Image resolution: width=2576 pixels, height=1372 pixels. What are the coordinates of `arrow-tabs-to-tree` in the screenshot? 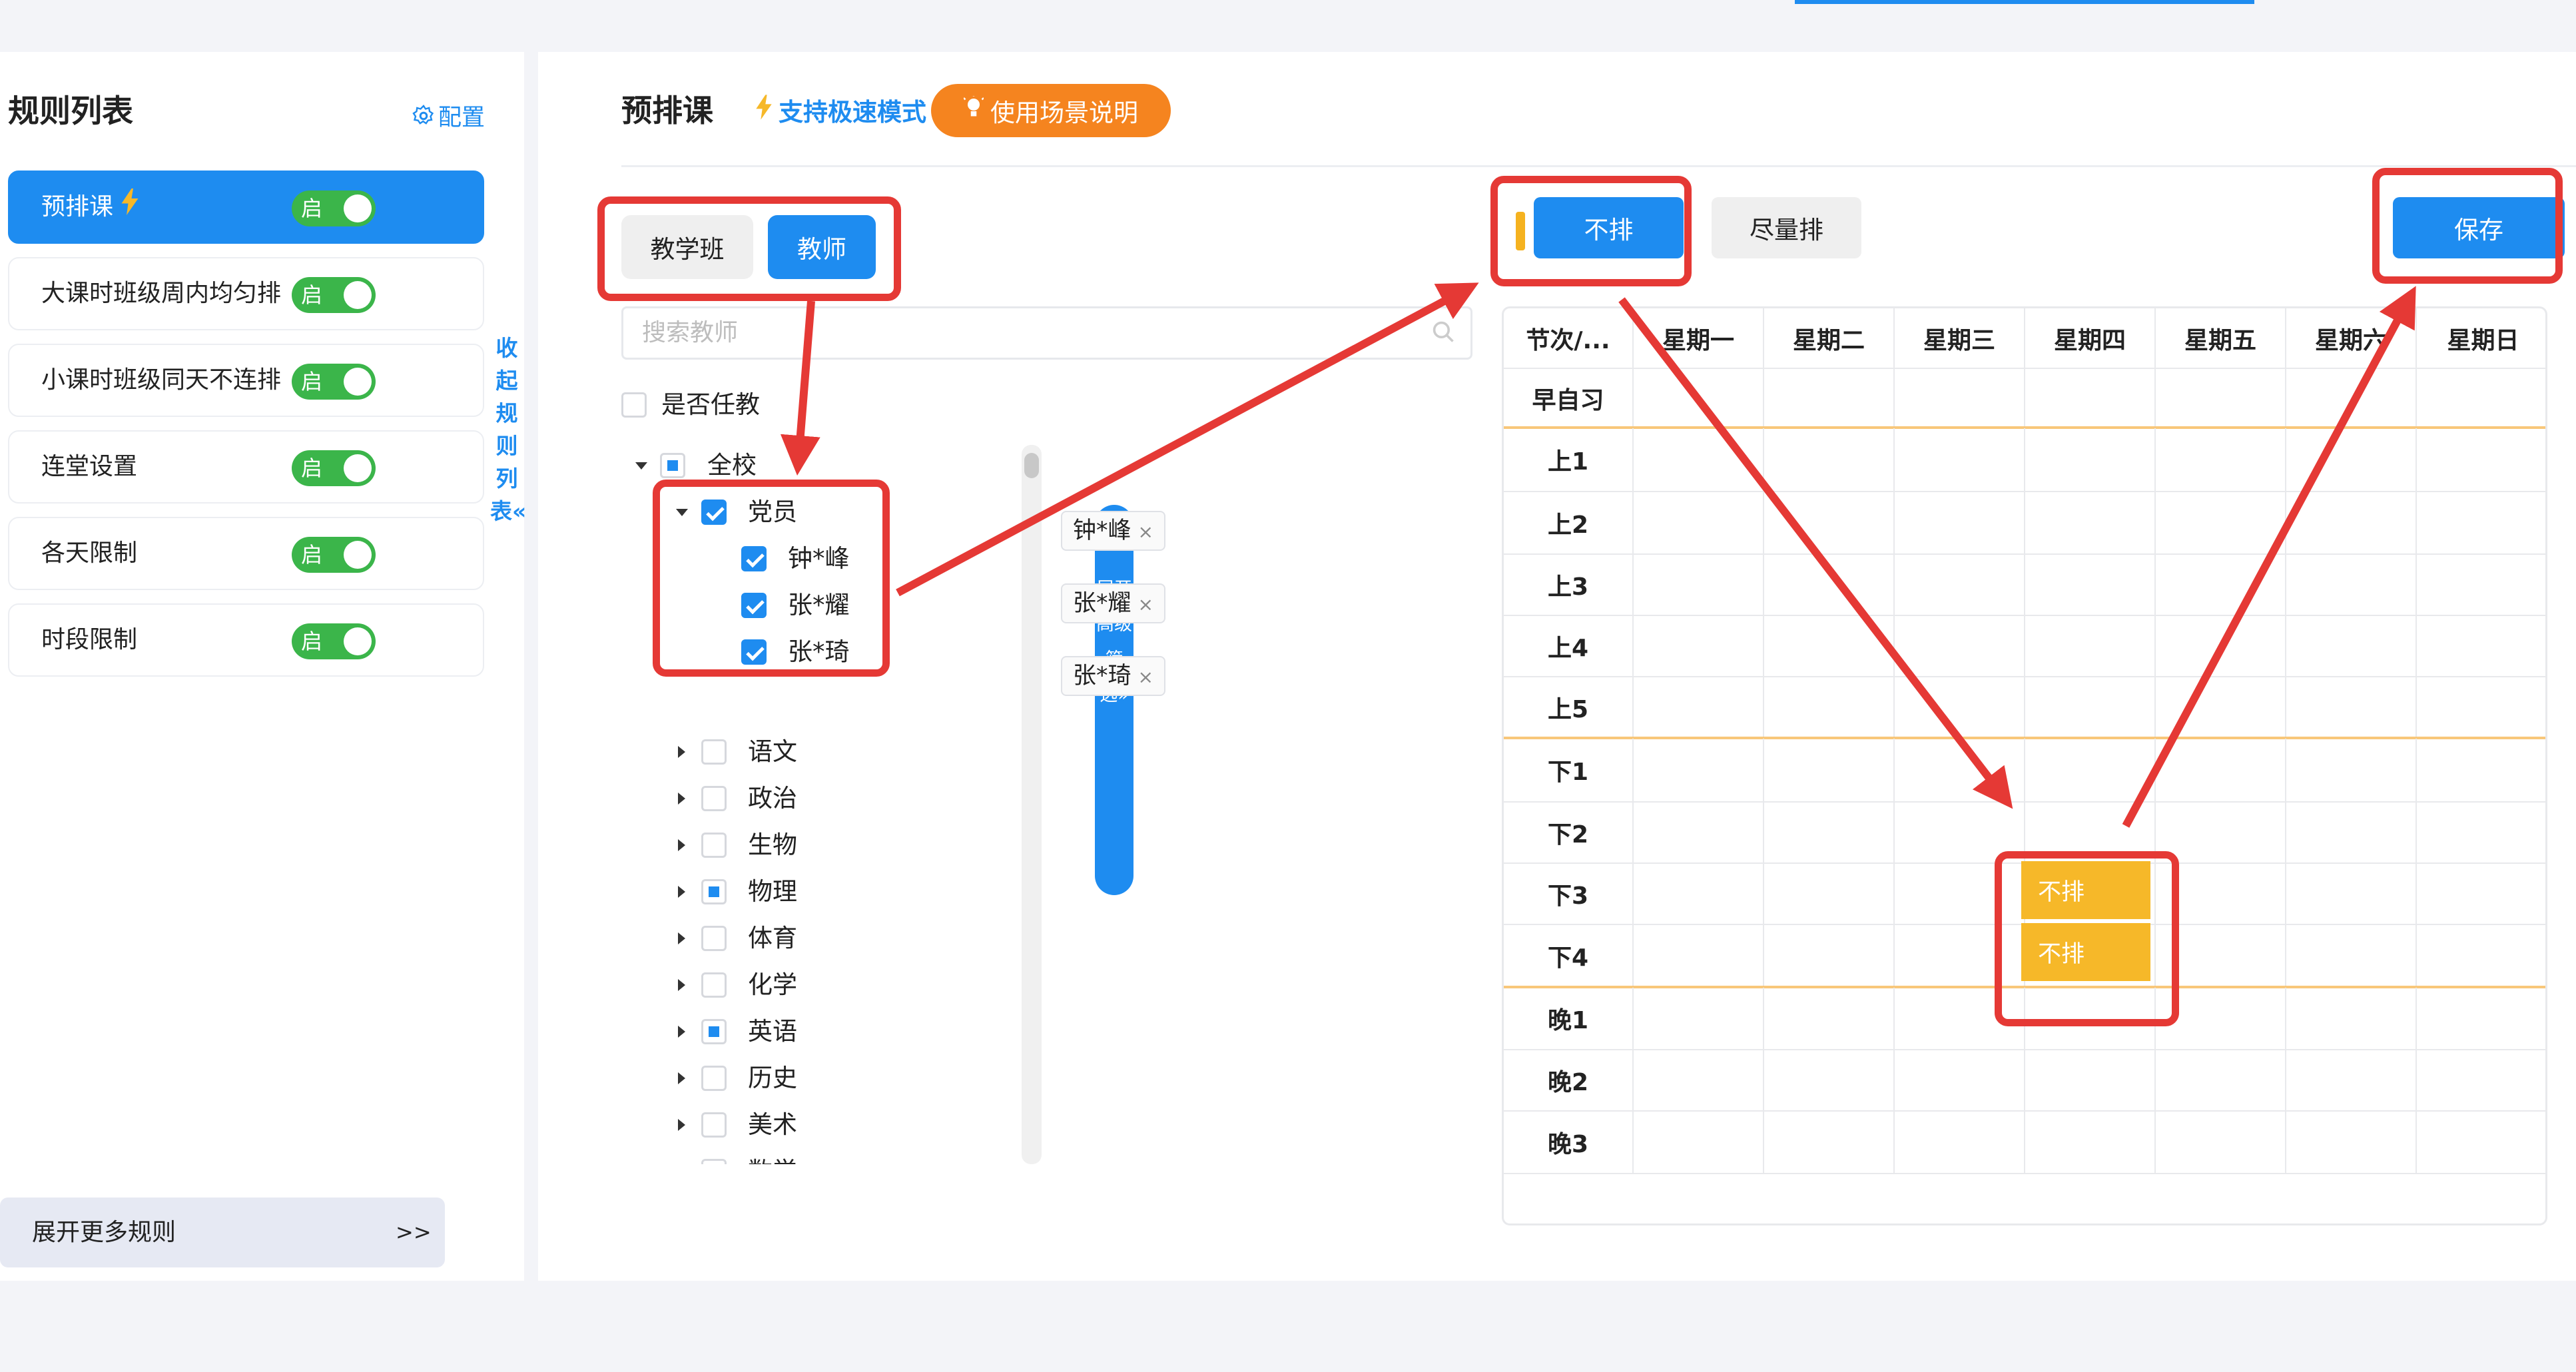 It's located at (800, 388).